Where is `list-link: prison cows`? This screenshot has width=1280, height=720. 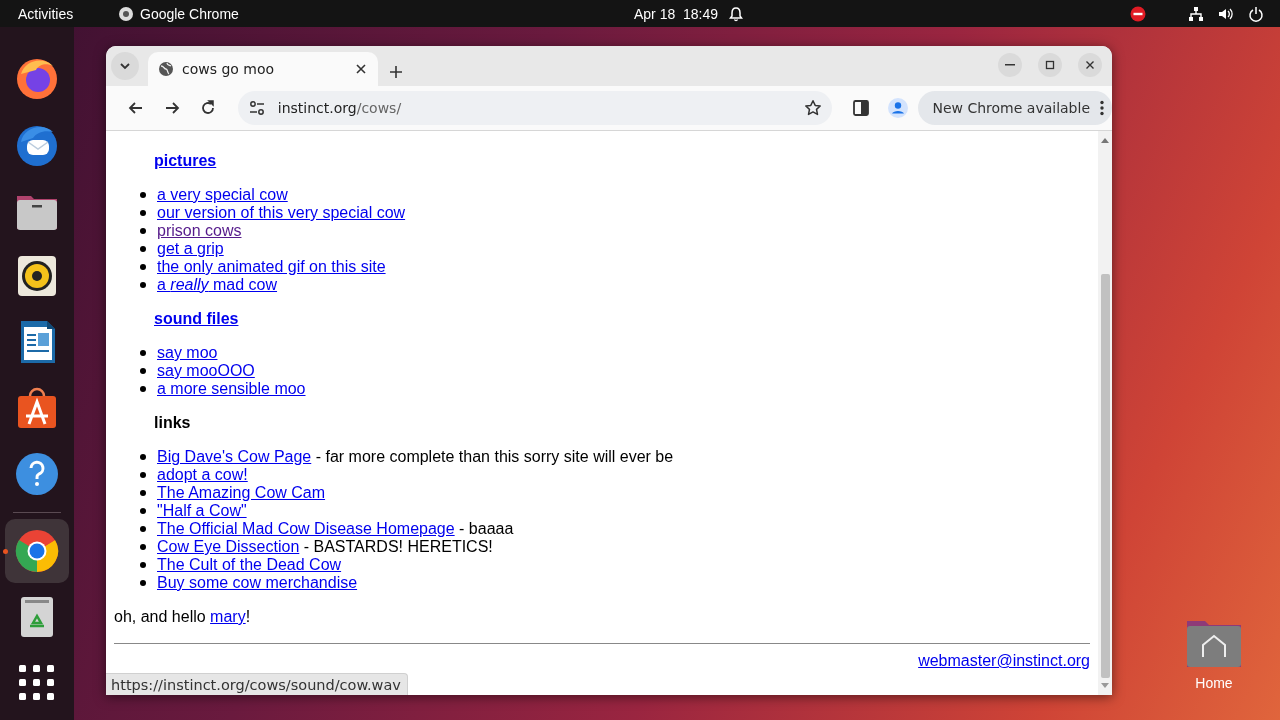 list-link: prison cows is located at coordinates (199, 231).